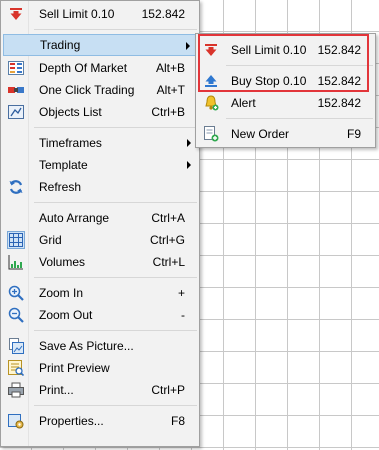 The image size is (379, 450). Describe the element at coordinates (353, 134) in the screenshot. I see `menu-item-shortcut: F9` at that location.